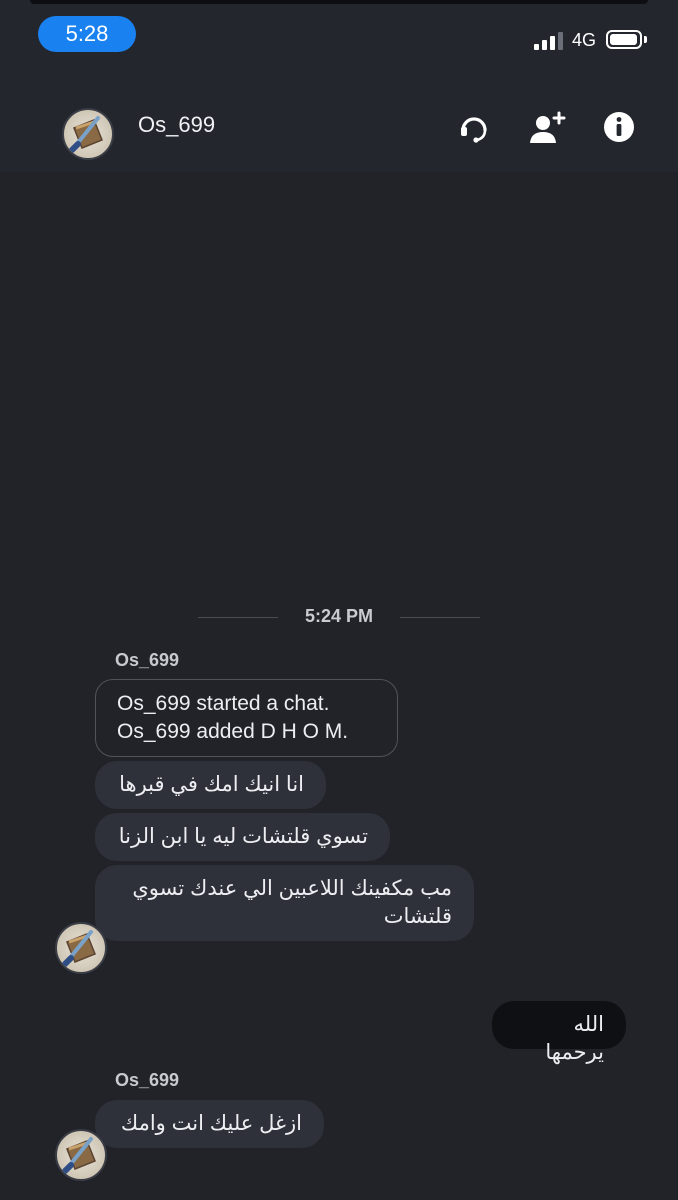  Describe the element at coordinates (584, 40) in the screenshot. I see `network-type: 4G` at that location.